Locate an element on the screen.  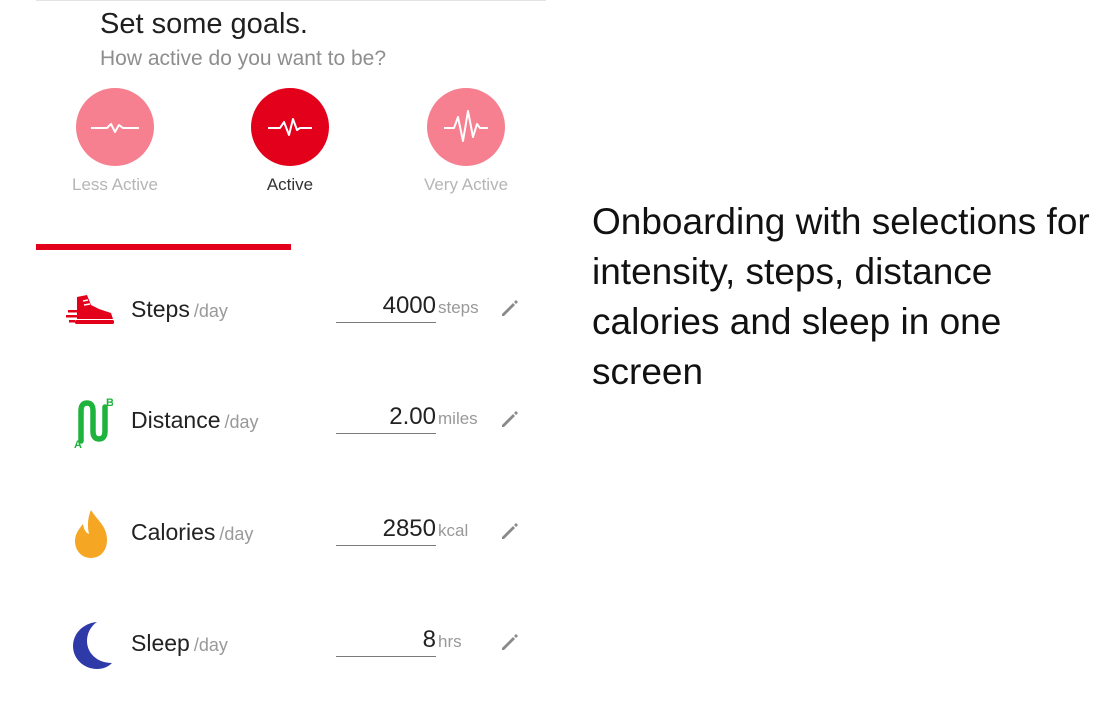
distance-input: 2.00 is located at coordinates (386, 418).